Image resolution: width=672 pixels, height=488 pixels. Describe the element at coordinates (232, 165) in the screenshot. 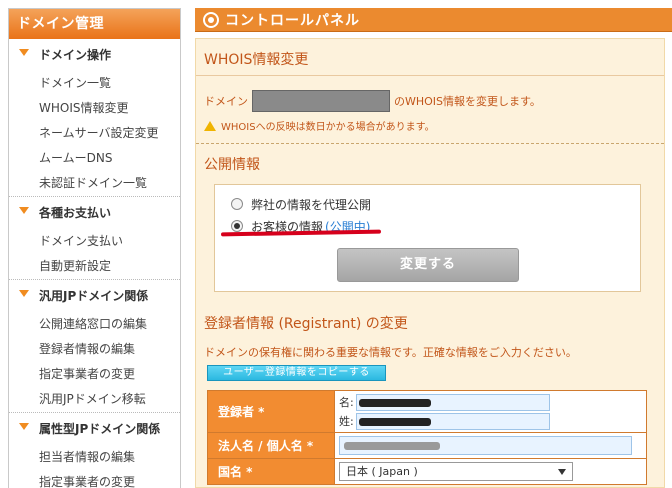

I see `public-info-title: 公開情報` at that location.